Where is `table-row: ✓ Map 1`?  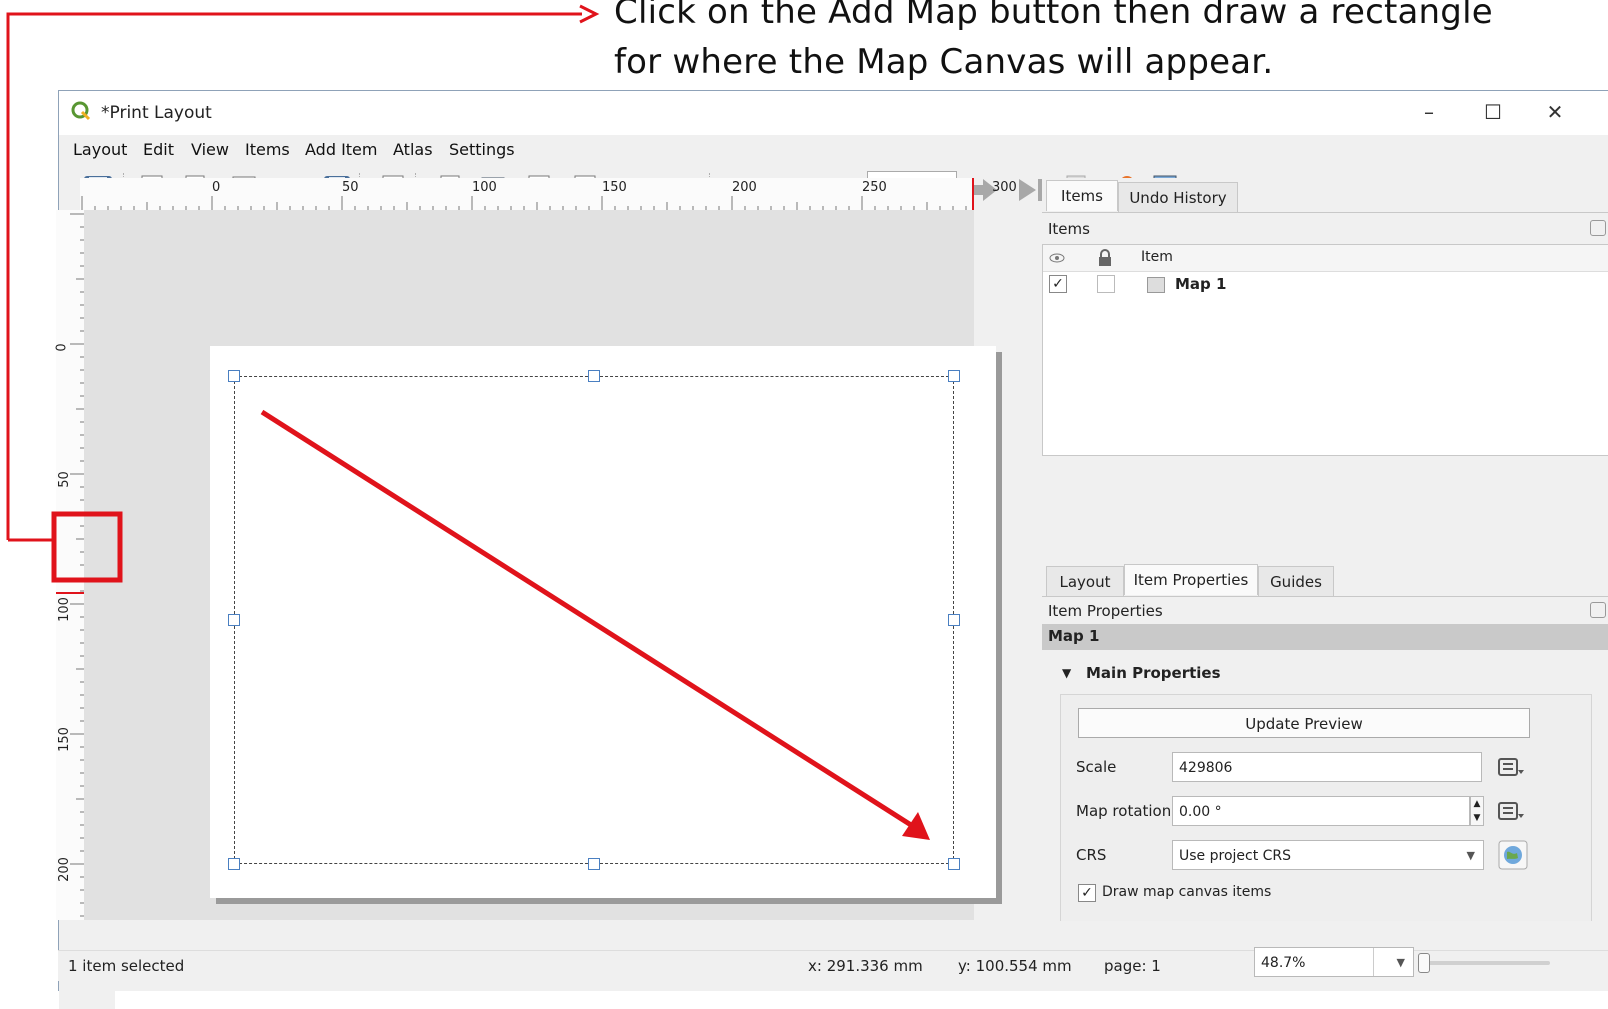
table-row: ✓ Map 1 is located at coordinates (1325, 286).